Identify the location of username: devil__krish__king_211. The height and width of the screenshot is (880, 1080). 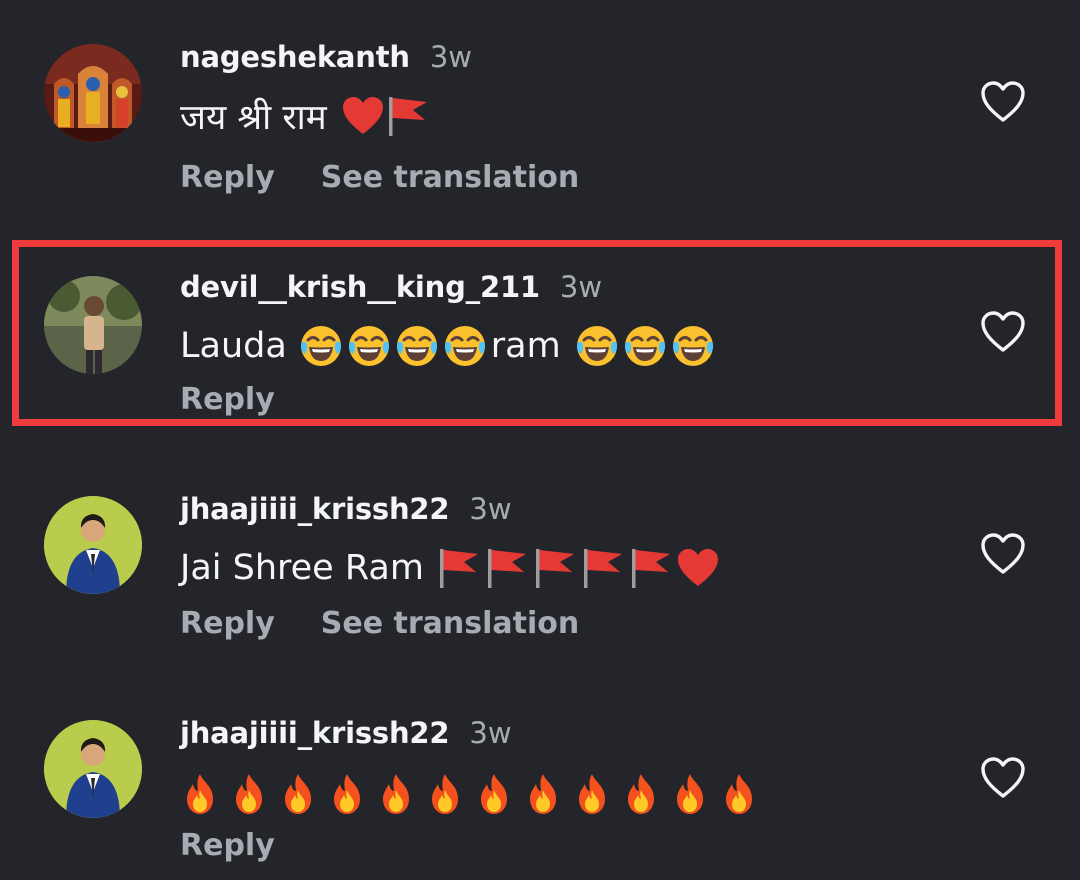
(360, 287).